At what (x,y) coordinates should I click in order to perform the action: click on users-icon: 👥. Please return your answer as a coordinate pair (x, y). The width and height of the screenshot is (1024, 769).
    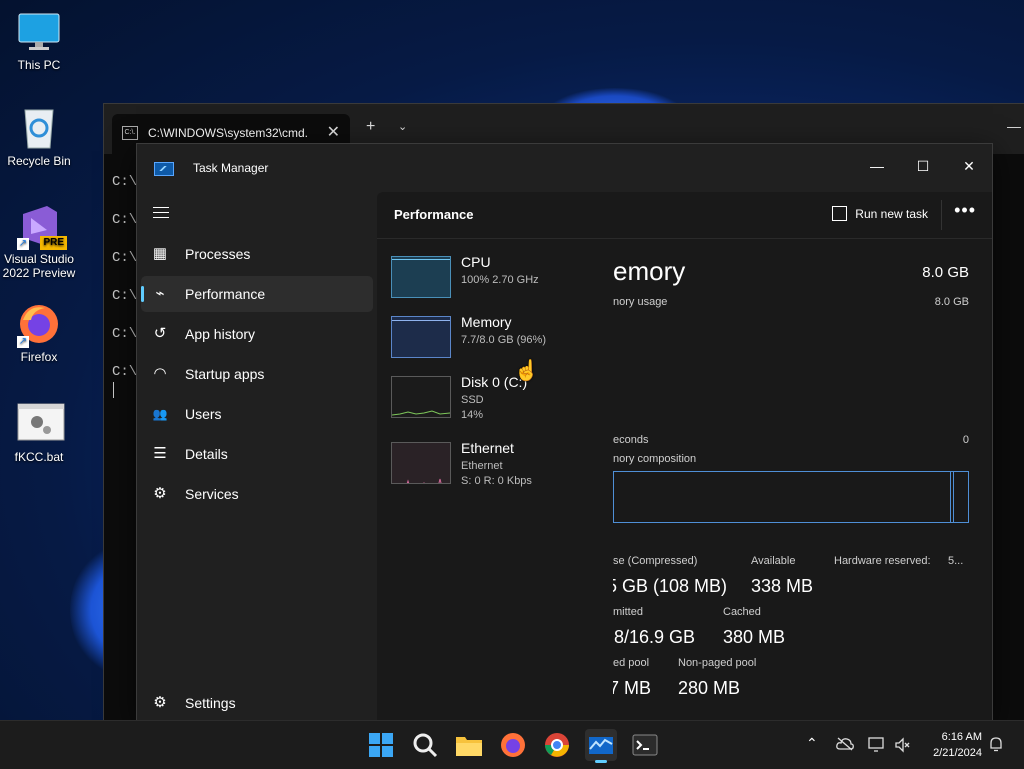
    Looking at the image, I should click on (160, 414).